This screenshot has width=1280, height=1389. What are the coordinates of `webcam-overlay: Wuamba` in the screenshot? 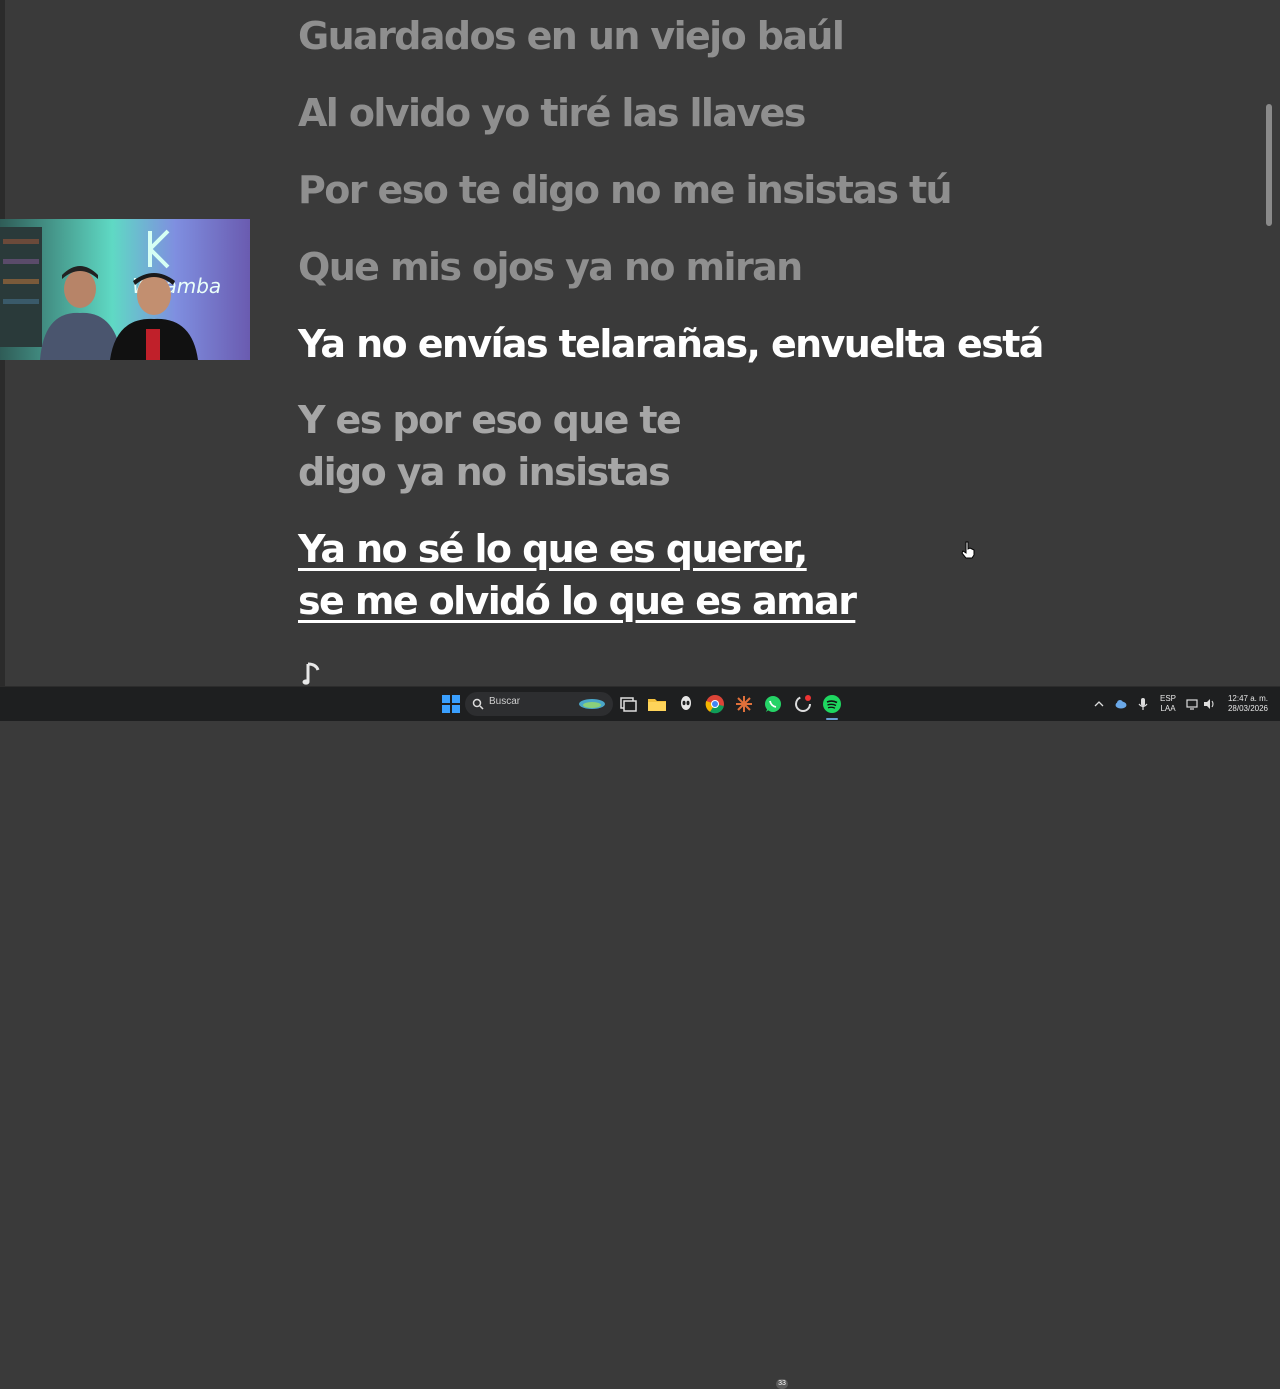 It's located at (125, 289).